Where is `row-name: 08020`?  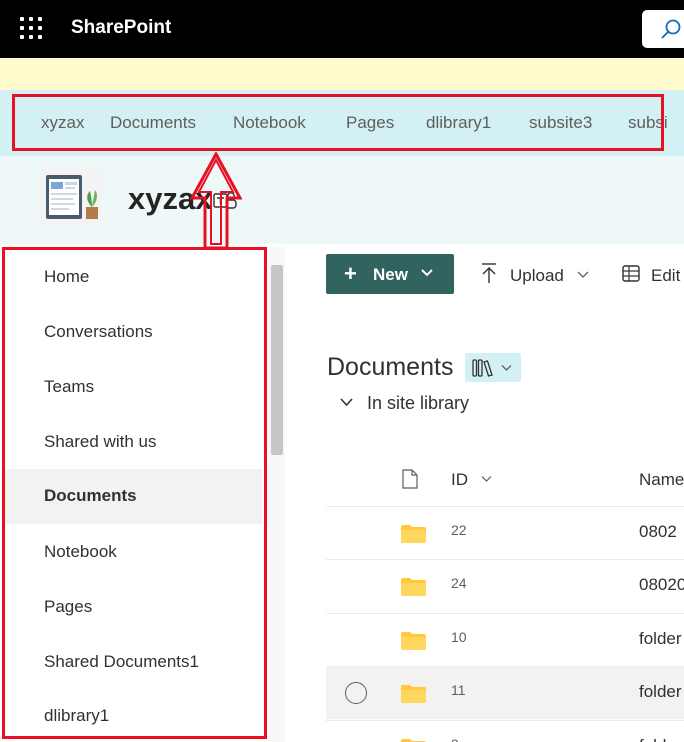
row-name: 08020 is located at coordinates (661, 585).